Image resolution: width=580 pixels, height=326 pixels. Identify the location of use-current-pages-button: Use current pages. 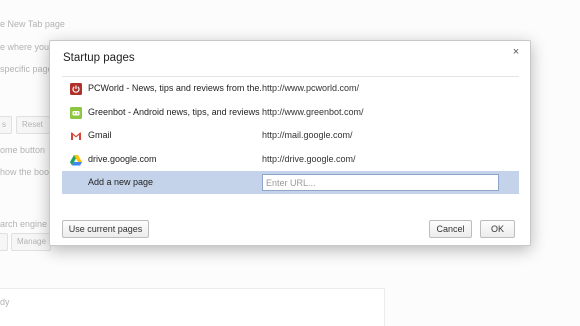
(105, 229).